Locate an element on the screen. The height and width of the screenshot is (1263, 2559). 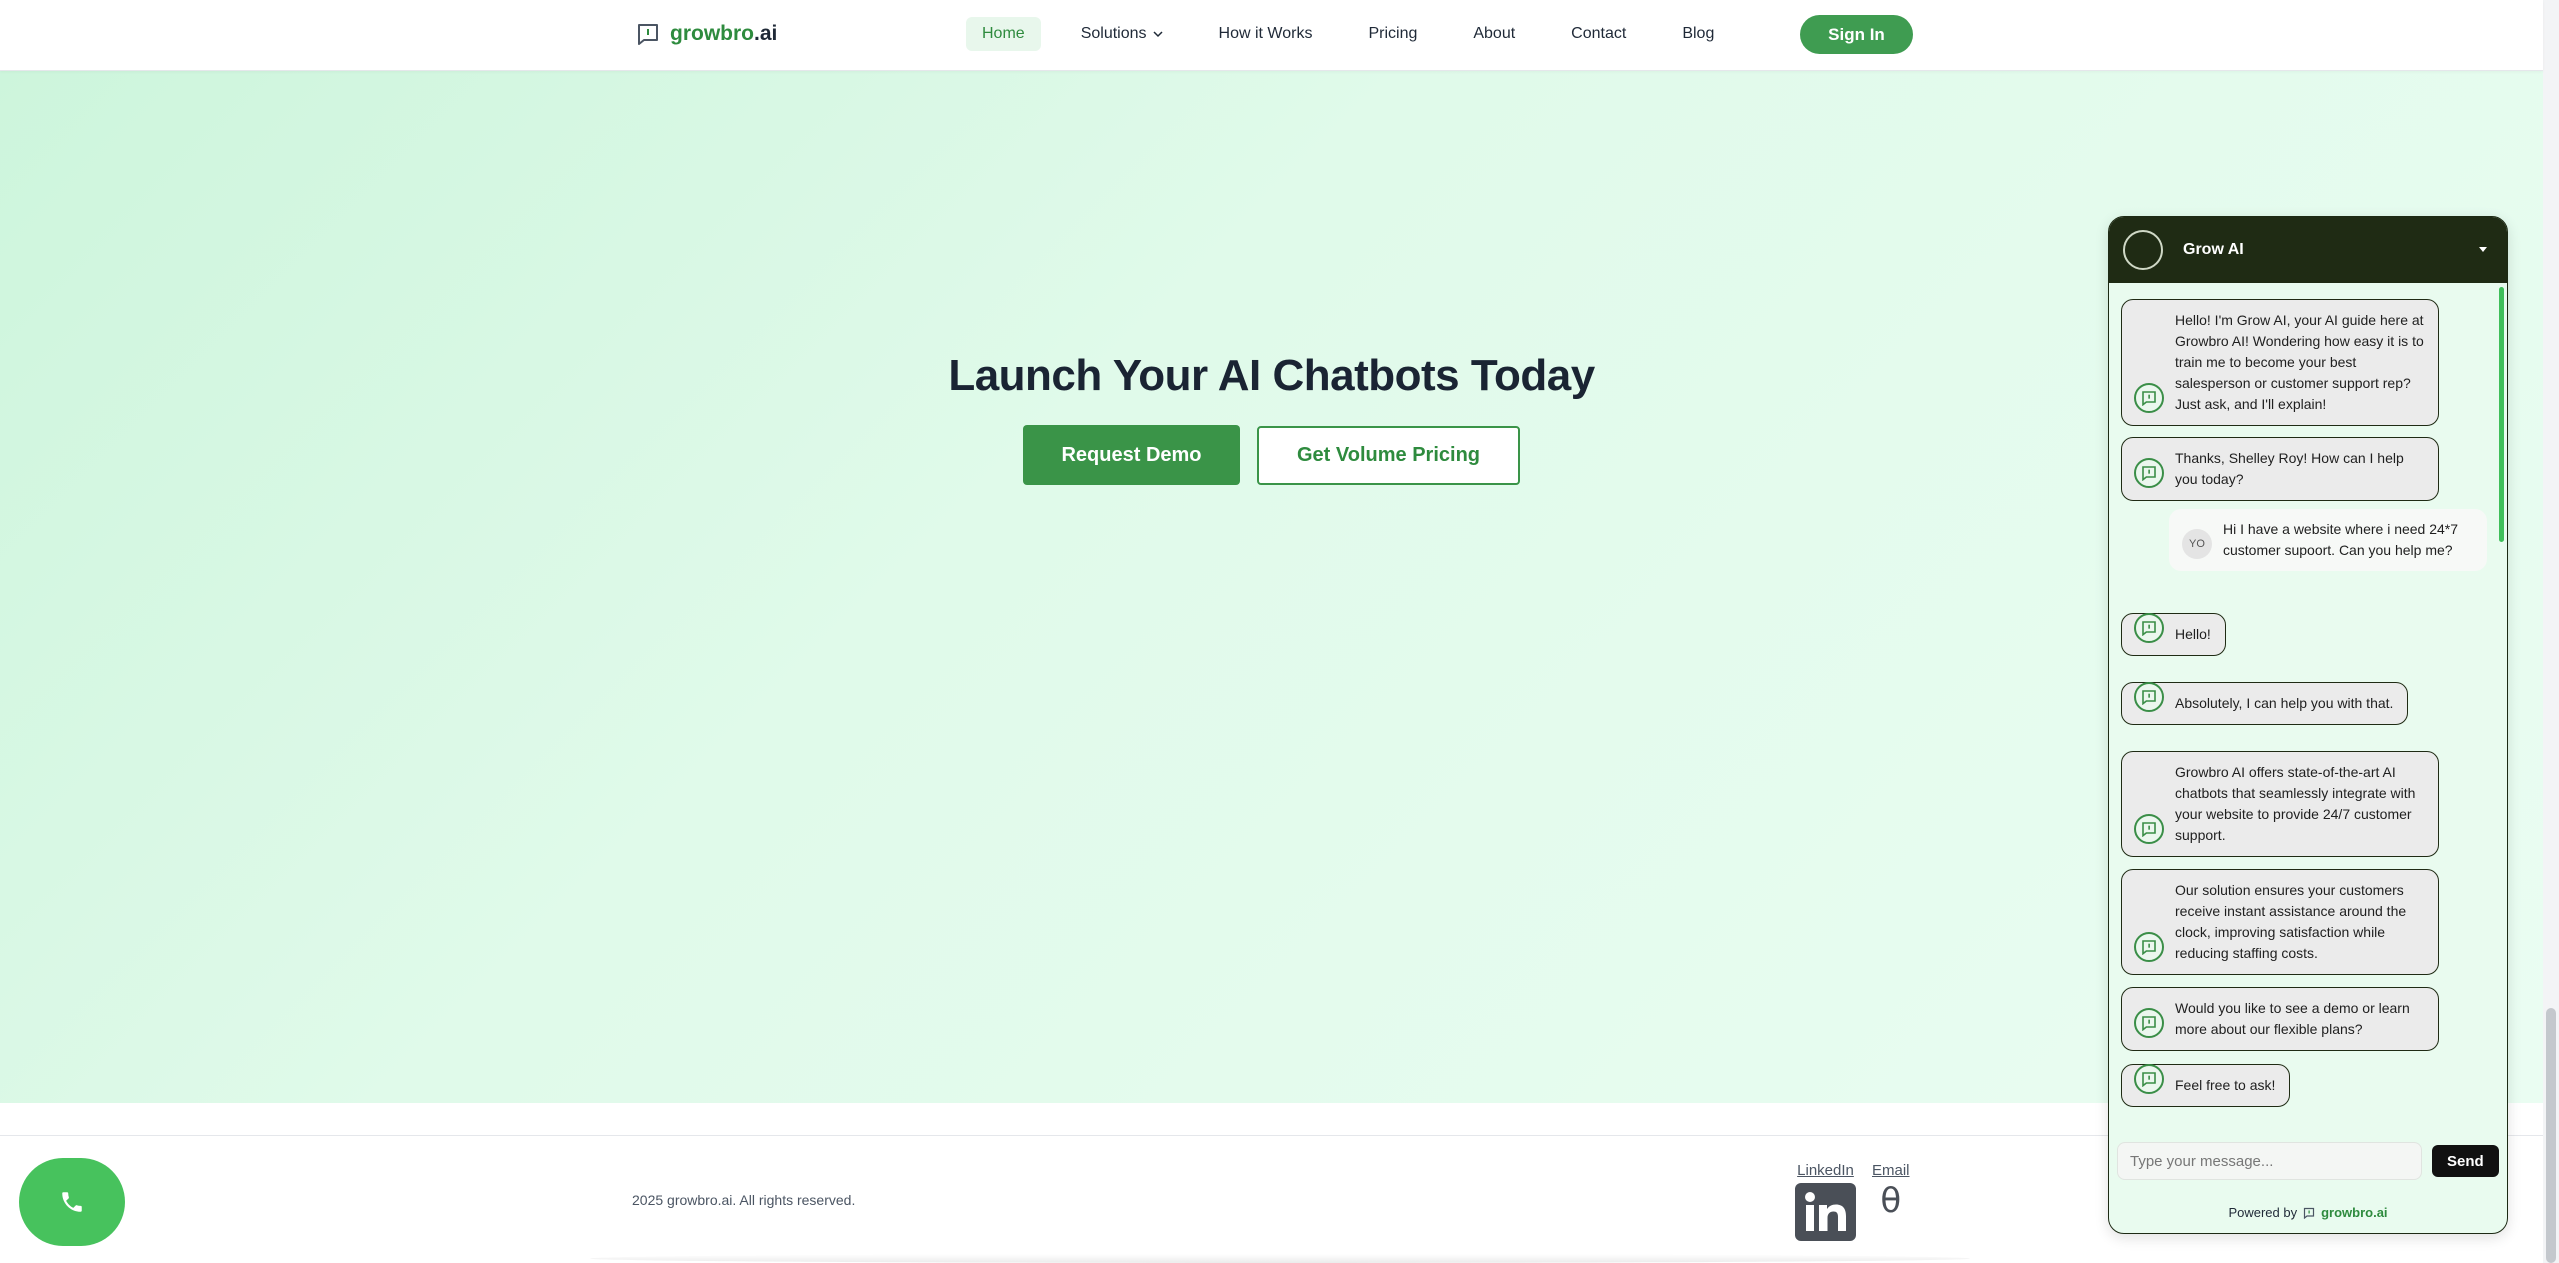
chat-title: Grow AI is located at coordinates (2213, 249).